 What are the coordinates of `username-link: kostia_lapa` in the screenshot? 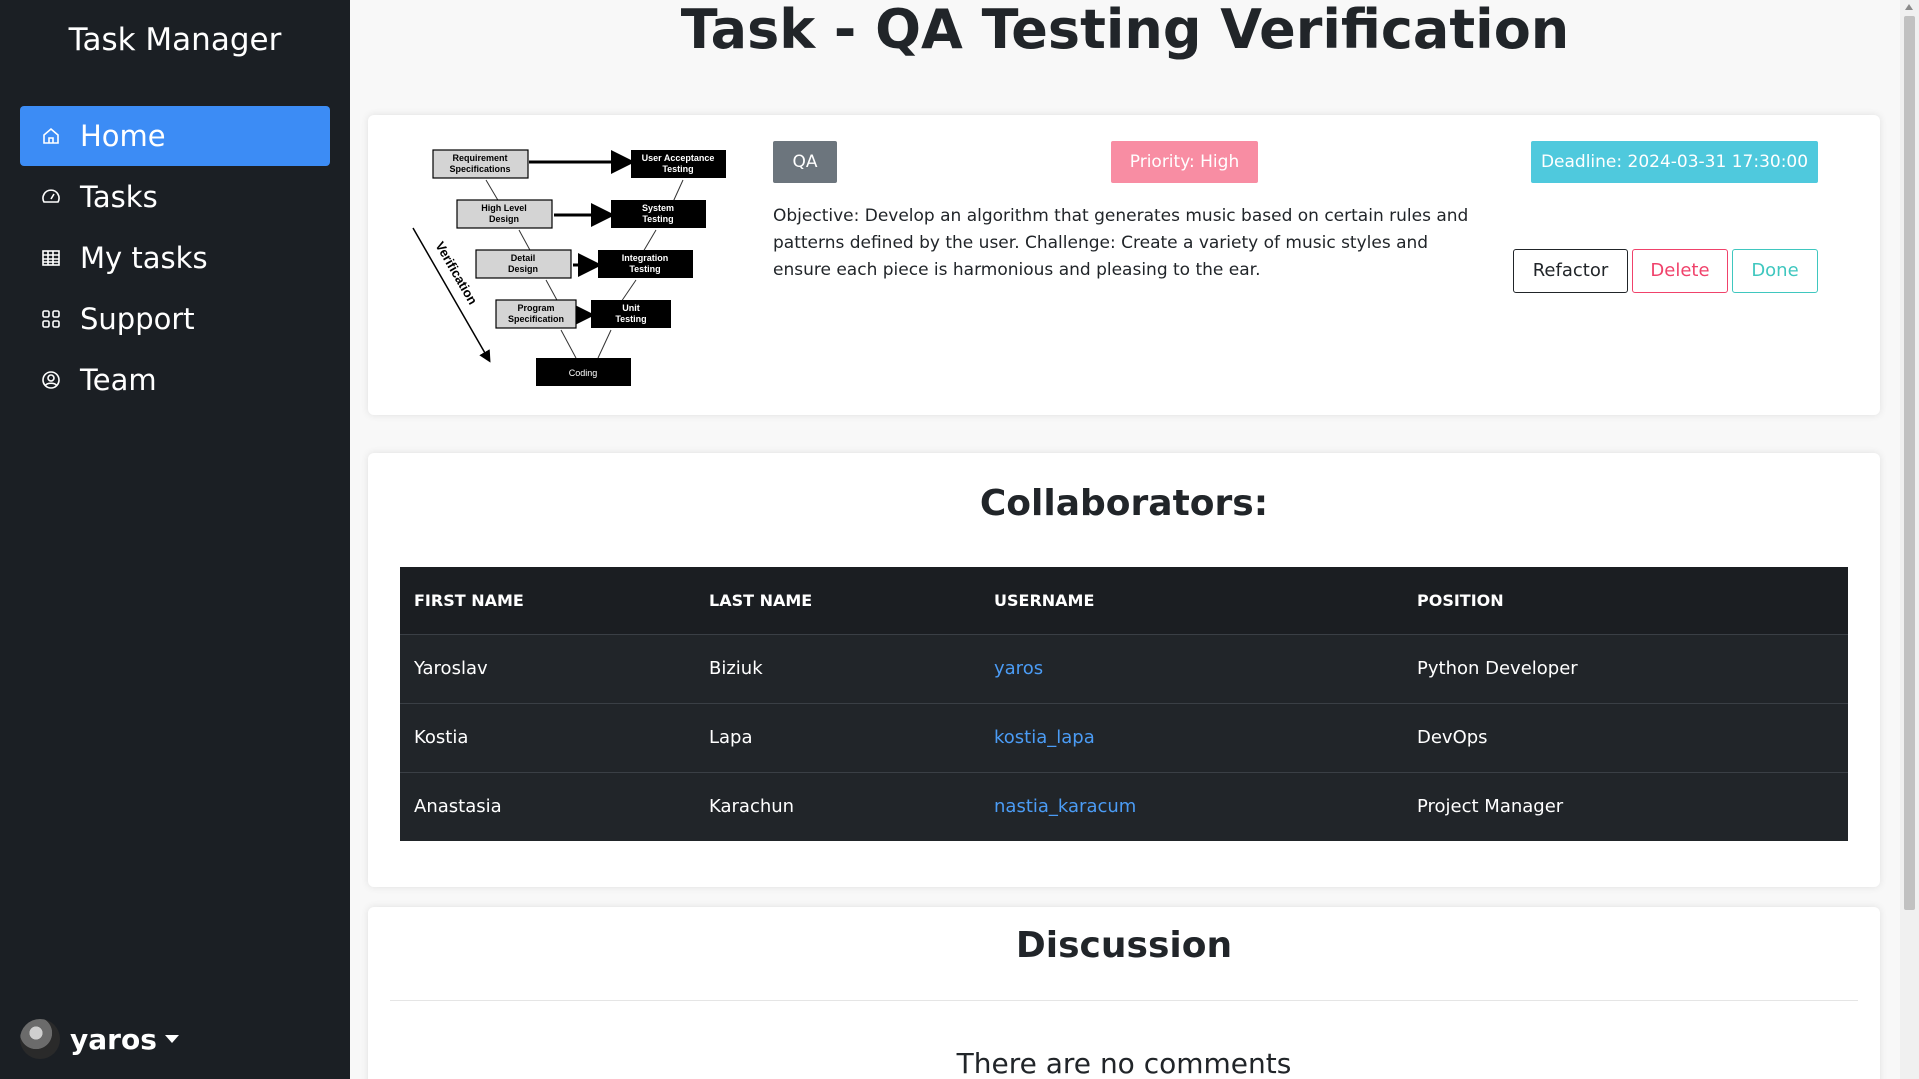 It's located at (1044, 737).